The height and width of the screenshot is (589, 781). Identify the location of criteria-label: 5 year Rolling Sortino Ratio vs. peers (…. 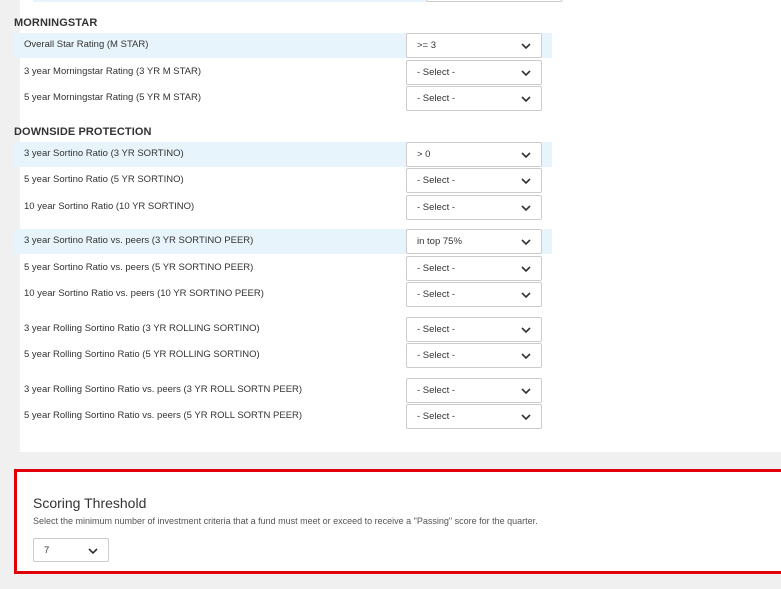
(163, 415).